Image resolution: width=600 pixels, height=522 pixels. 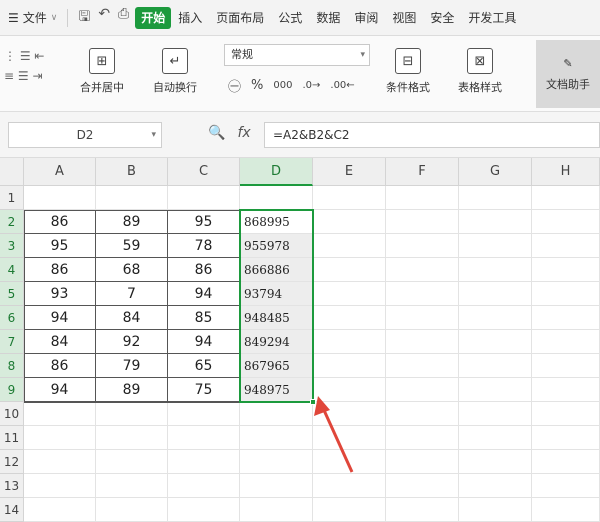 I want to click on arrow-shaft, so click(x=337, y=440).